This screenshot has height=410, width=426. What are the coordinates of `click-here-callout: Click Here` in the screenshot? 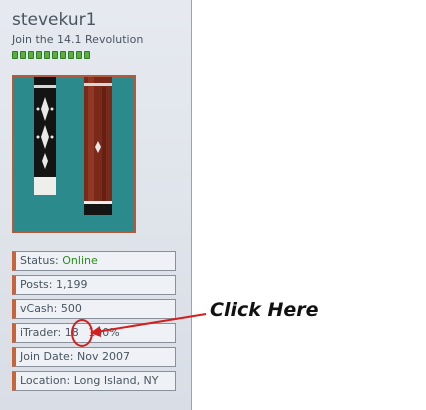 It's located at (264, 310).